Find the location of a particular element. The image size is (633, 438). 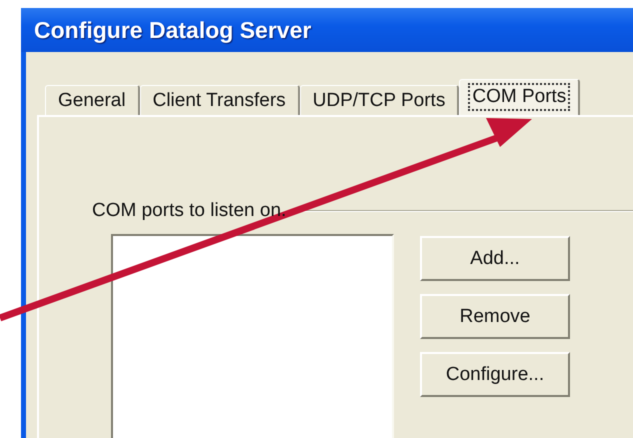

group-label: COM ports to listen on. is located at coordinates (189, 211).